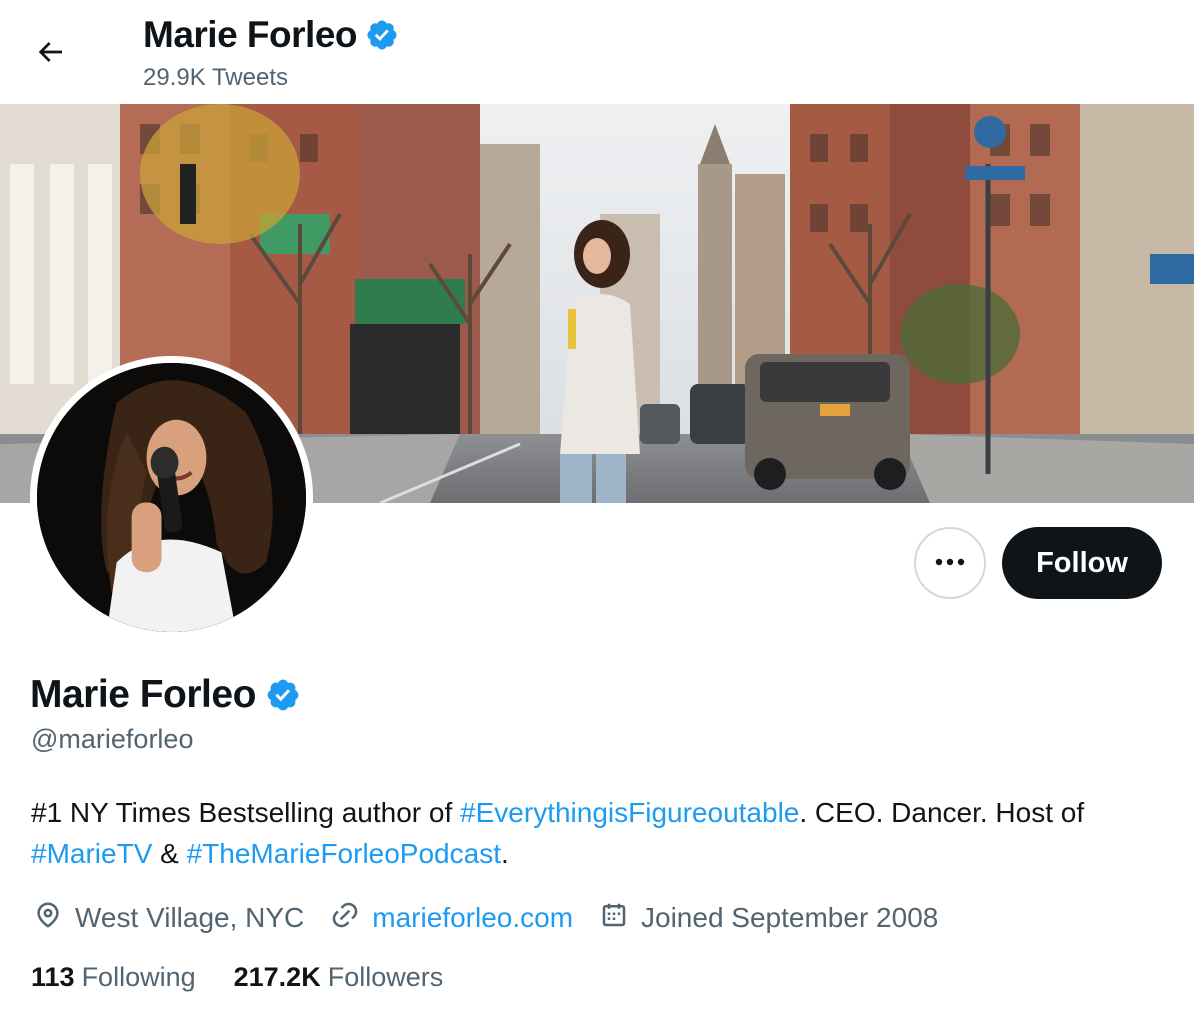  What do you see at coordinates (504, 853) in the screenshot?
I see `bio-text: .` at bounding box center [504, 853].